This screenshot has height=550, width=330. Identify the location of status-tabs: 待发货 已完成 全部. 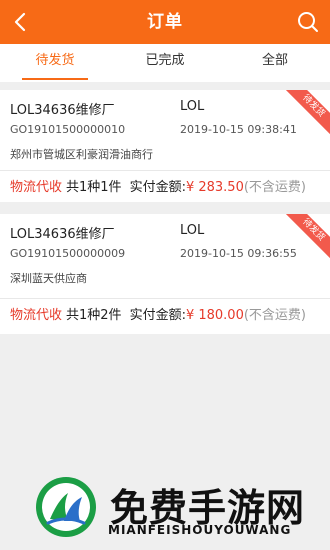
(165, 63).